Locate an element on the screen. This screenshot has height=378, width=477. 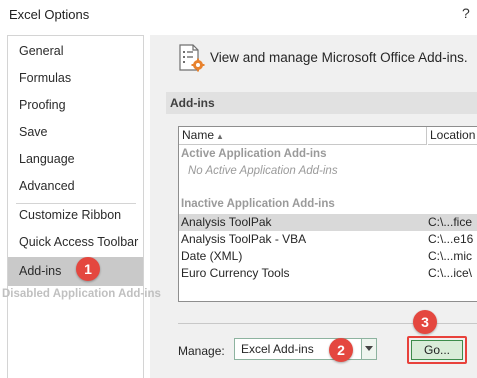
group-active-addins: Active Application Add-ins is located at coordinates (254, 154).